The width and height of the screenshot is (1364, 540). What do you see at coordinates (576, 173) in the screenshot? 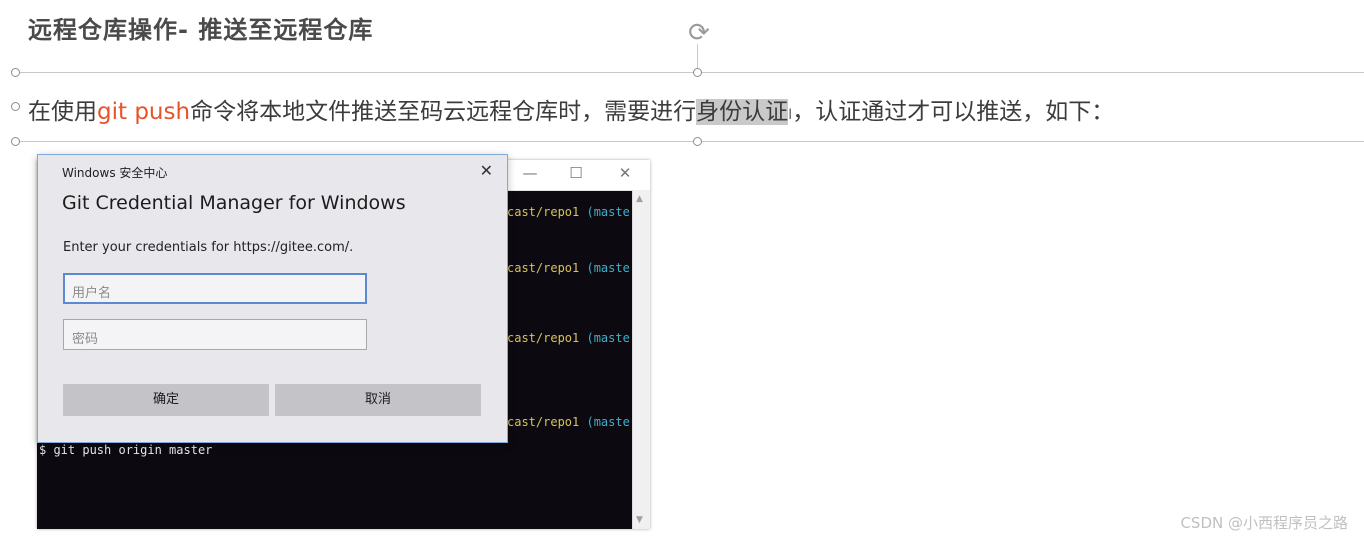
I see `maximize-icon: ☐` at bounding box center [576, 173].